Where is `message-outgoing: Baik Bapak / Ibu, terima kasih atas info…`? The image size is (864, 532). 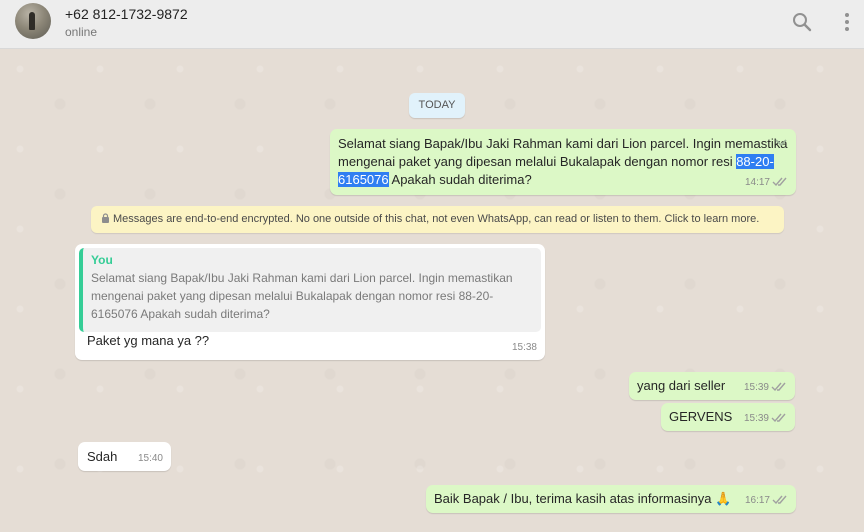 message-outgoing: Baik Bapak / Ibu, terima kasih atas info… is located at coordinates (611, 499).